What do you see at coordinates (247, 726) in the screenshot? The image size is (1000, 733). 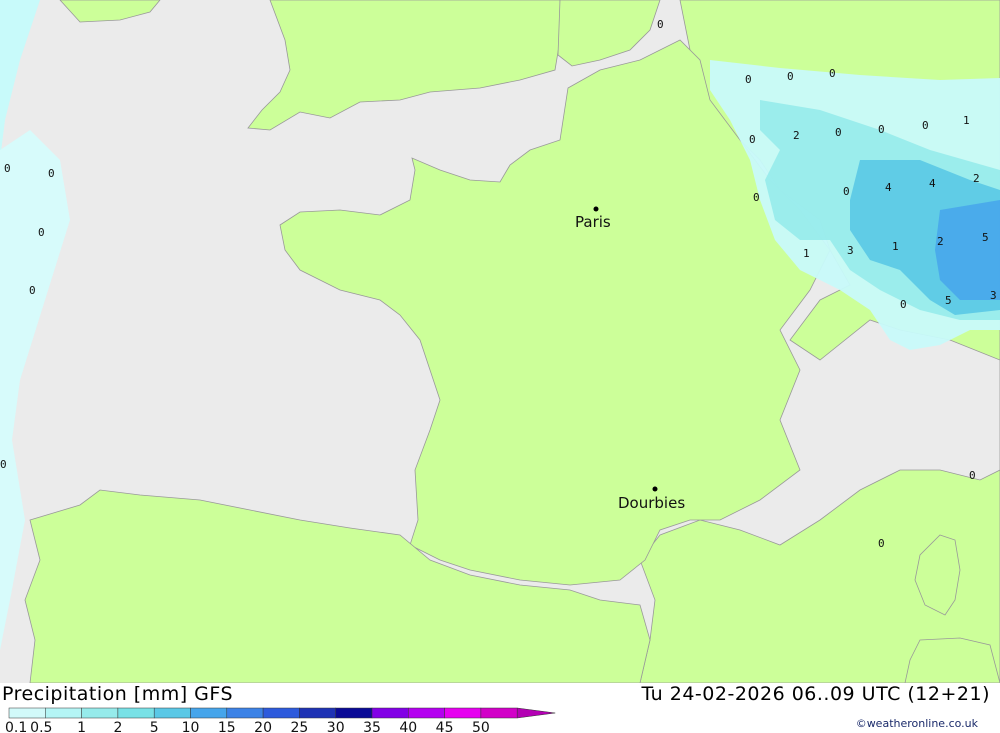 I see `legend-ticks: 0.1 0.5 1 2 5 10 15 20 25 30 35 40 45 50` at bounding box center [247, 726].